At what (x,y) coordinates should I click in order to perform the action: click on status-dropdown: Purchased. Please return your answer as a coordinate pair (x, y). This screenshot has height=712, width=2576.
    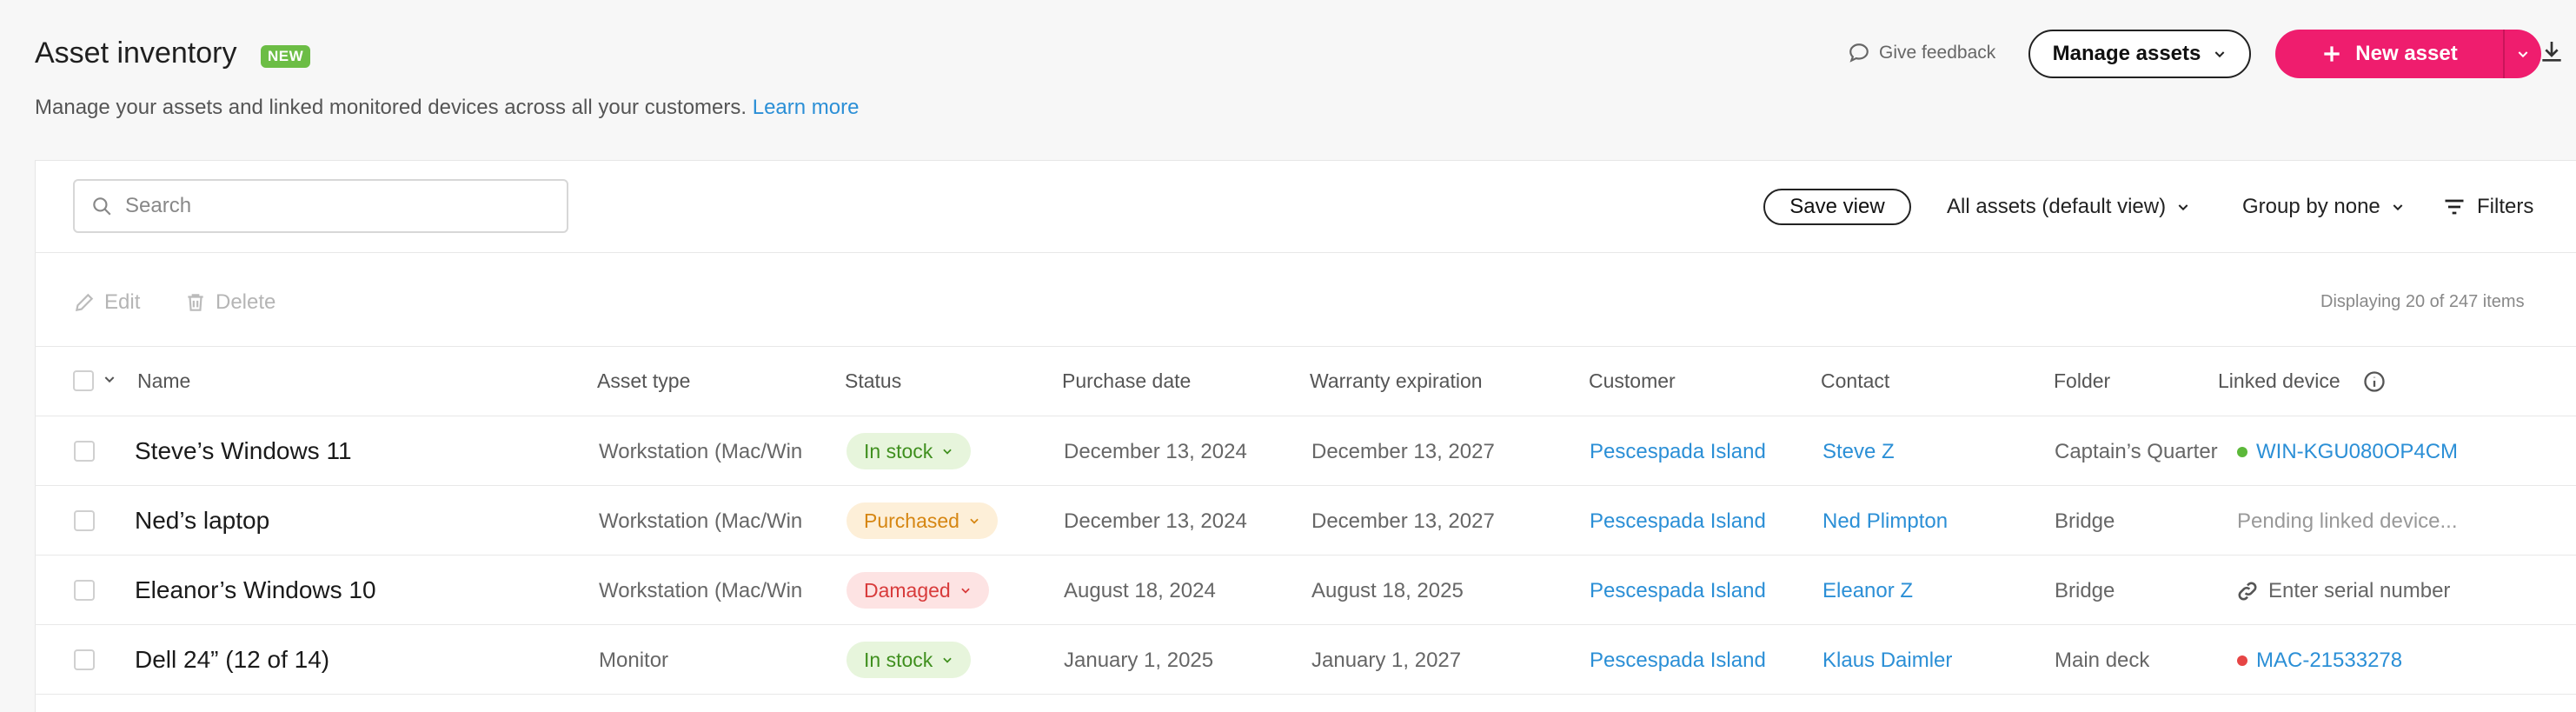
    Looking at the image, I should click on (922, 520).